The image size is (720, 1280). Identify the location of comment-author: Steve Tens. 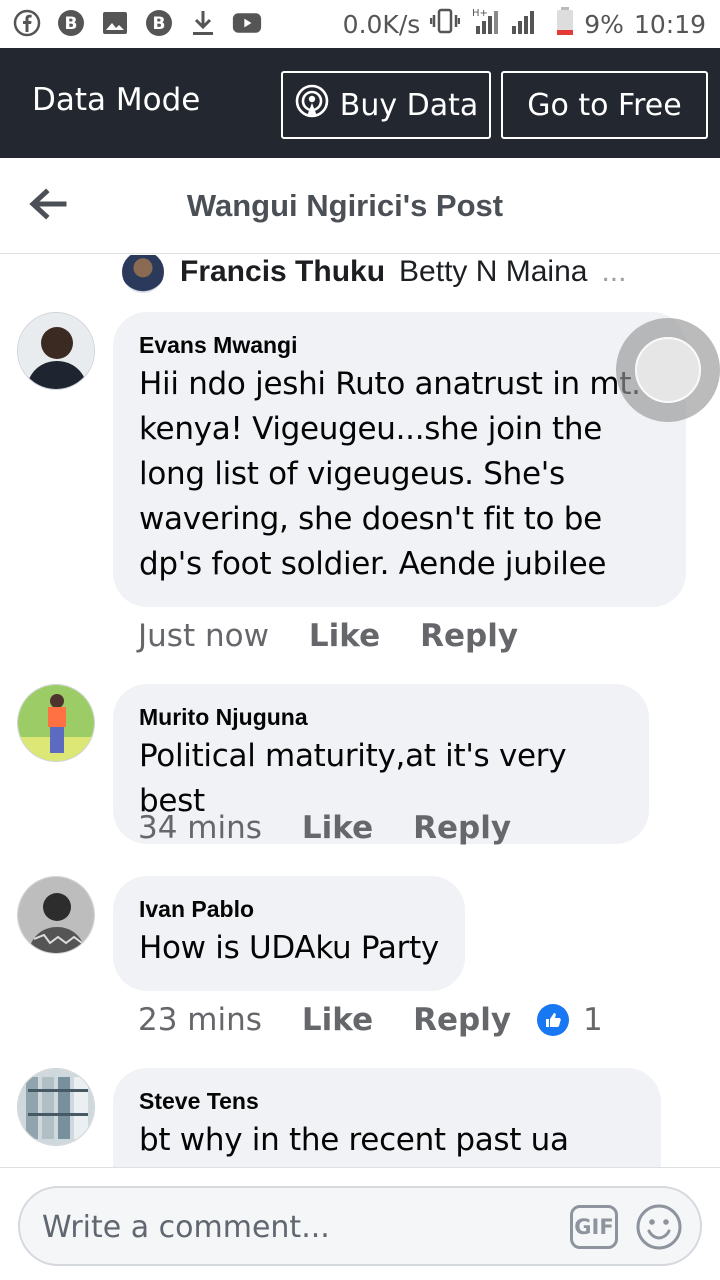
(387, 1101).